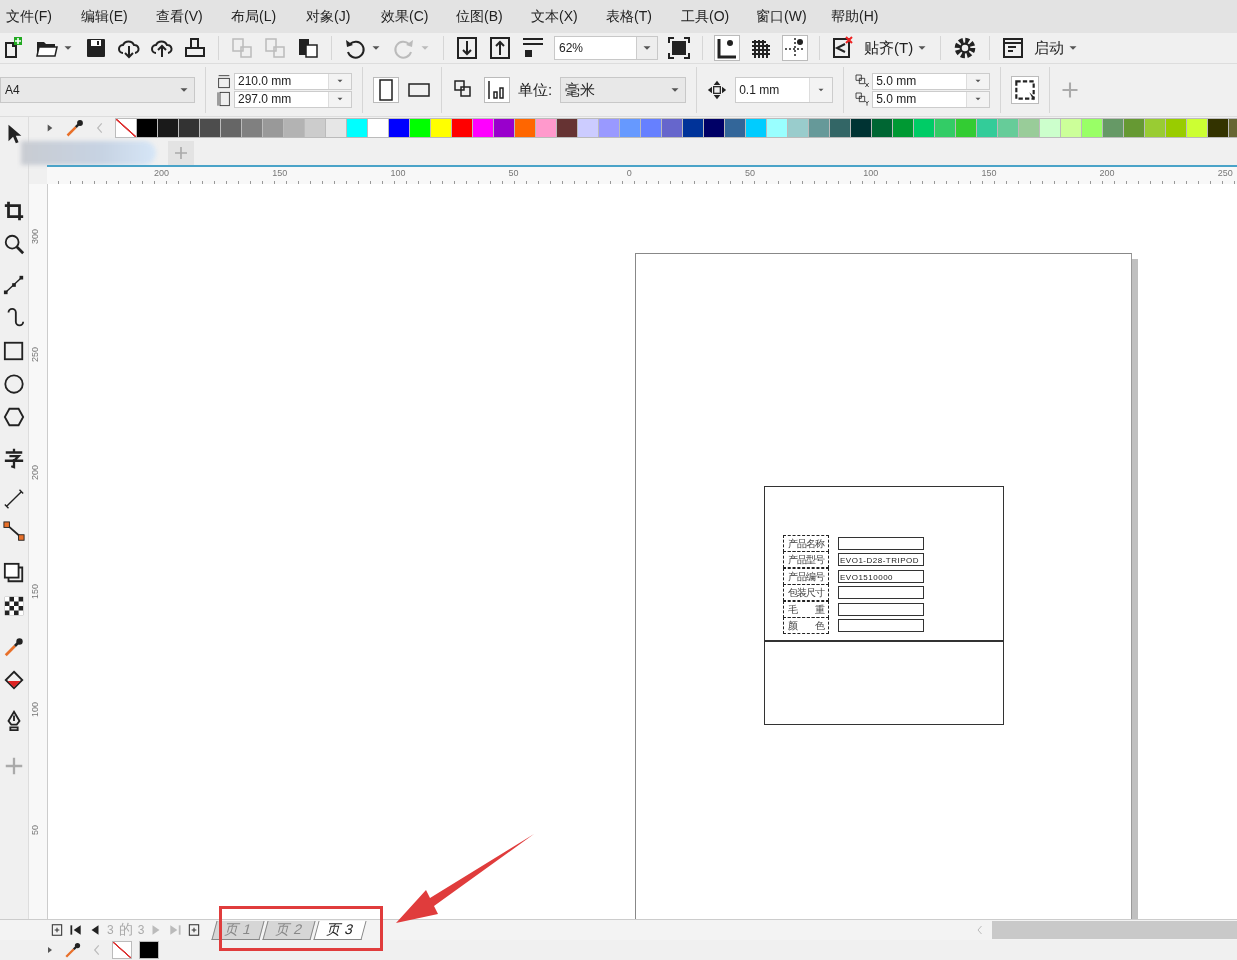  Describe the element at coordinates (623, 90) in the screenshot. I see `units-dropdown: 毫米` at that location.